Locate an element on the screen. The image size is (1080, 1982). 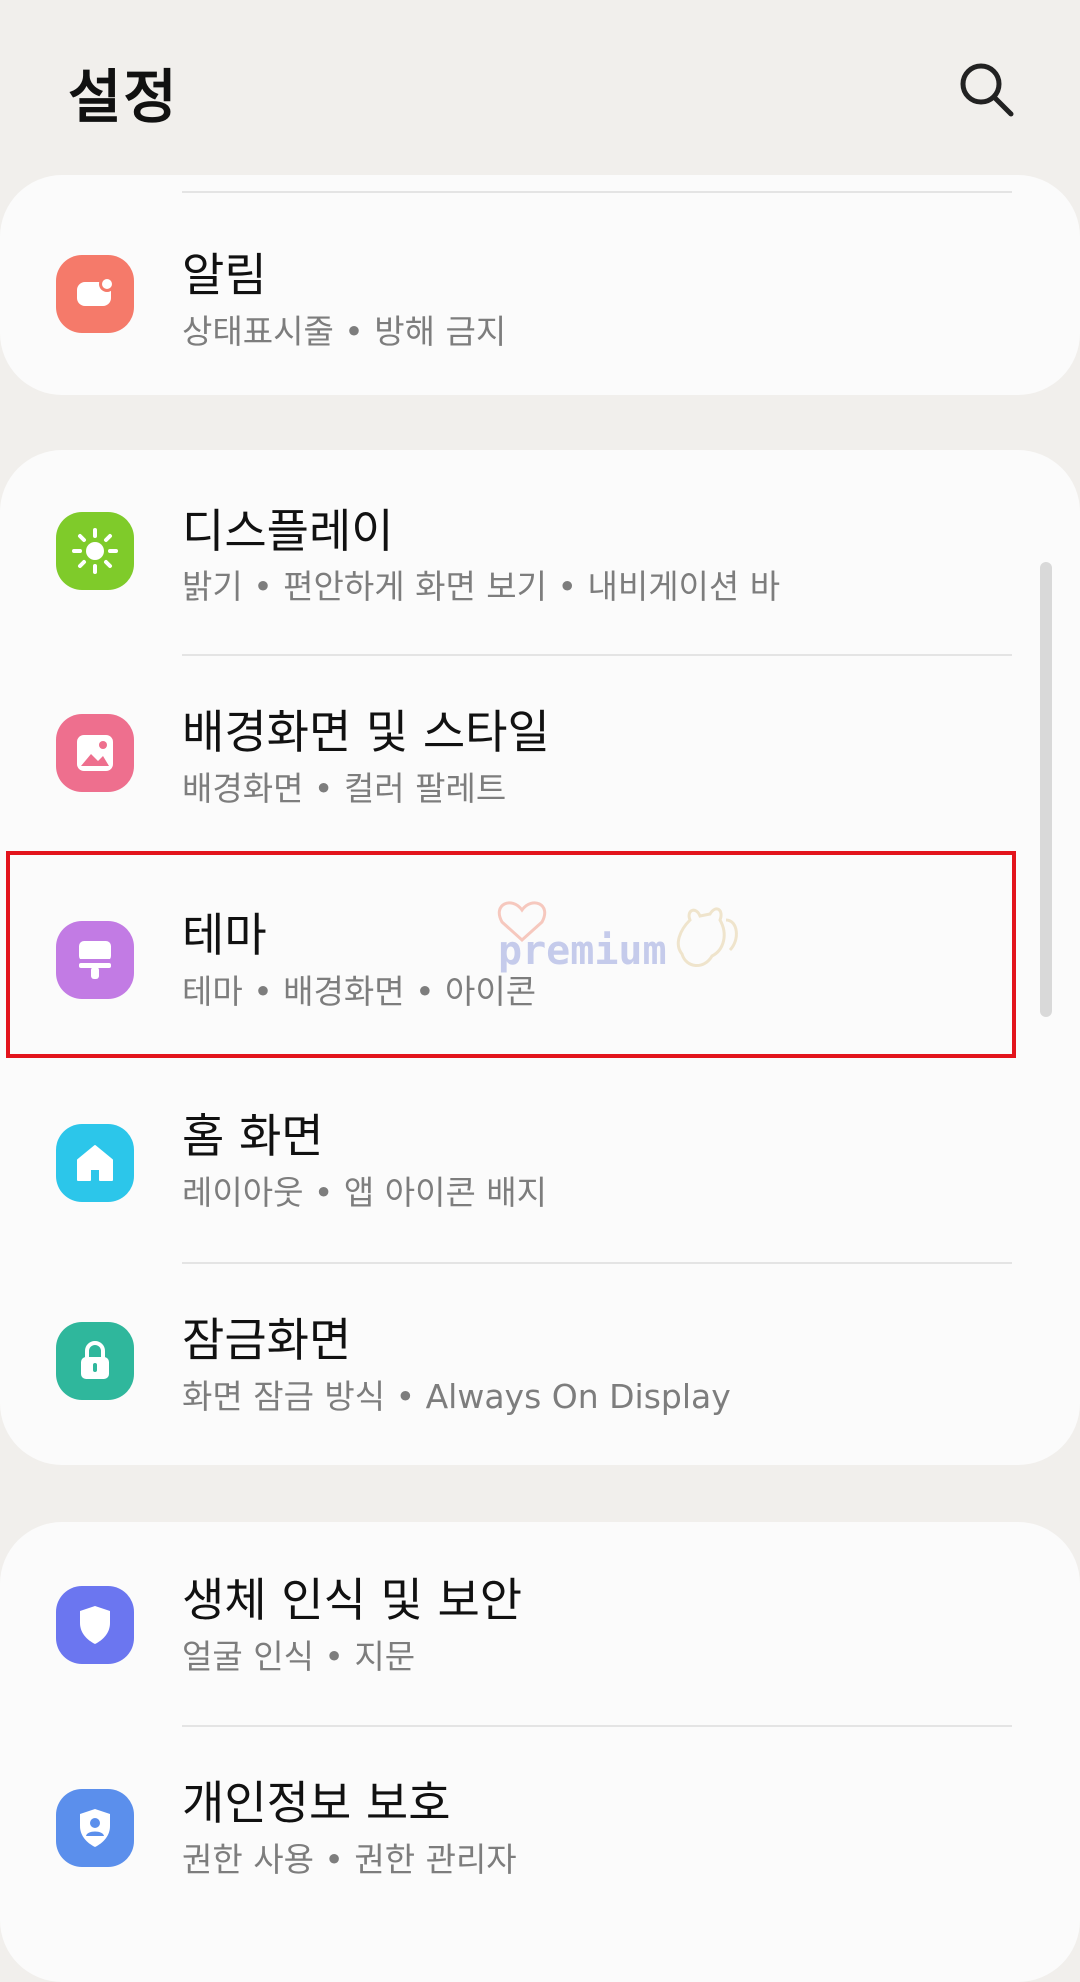
privacy-shield-icon is located at coordinates (95, 1828).